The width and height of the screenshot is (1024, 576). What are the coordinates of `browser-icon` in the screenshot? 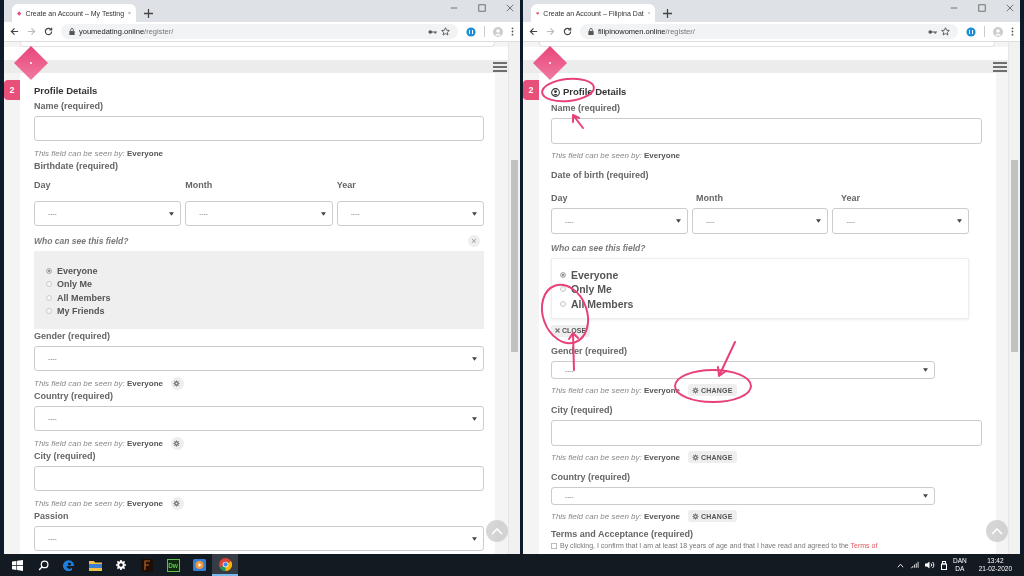 It's located at (69, 565).